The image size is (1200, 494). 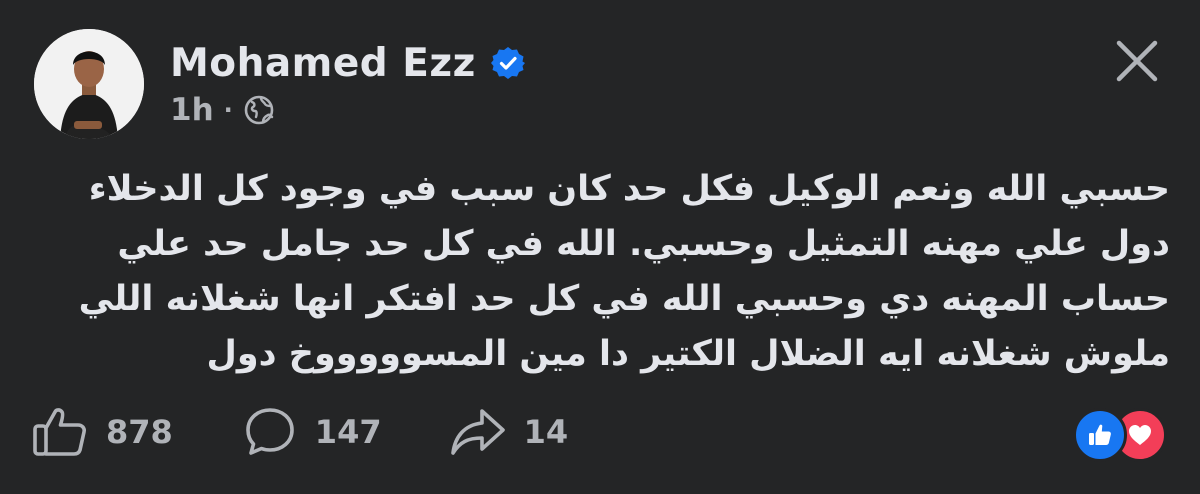 I want to click on author-row: Mohamed Ezz, so click(x=348, y=63).